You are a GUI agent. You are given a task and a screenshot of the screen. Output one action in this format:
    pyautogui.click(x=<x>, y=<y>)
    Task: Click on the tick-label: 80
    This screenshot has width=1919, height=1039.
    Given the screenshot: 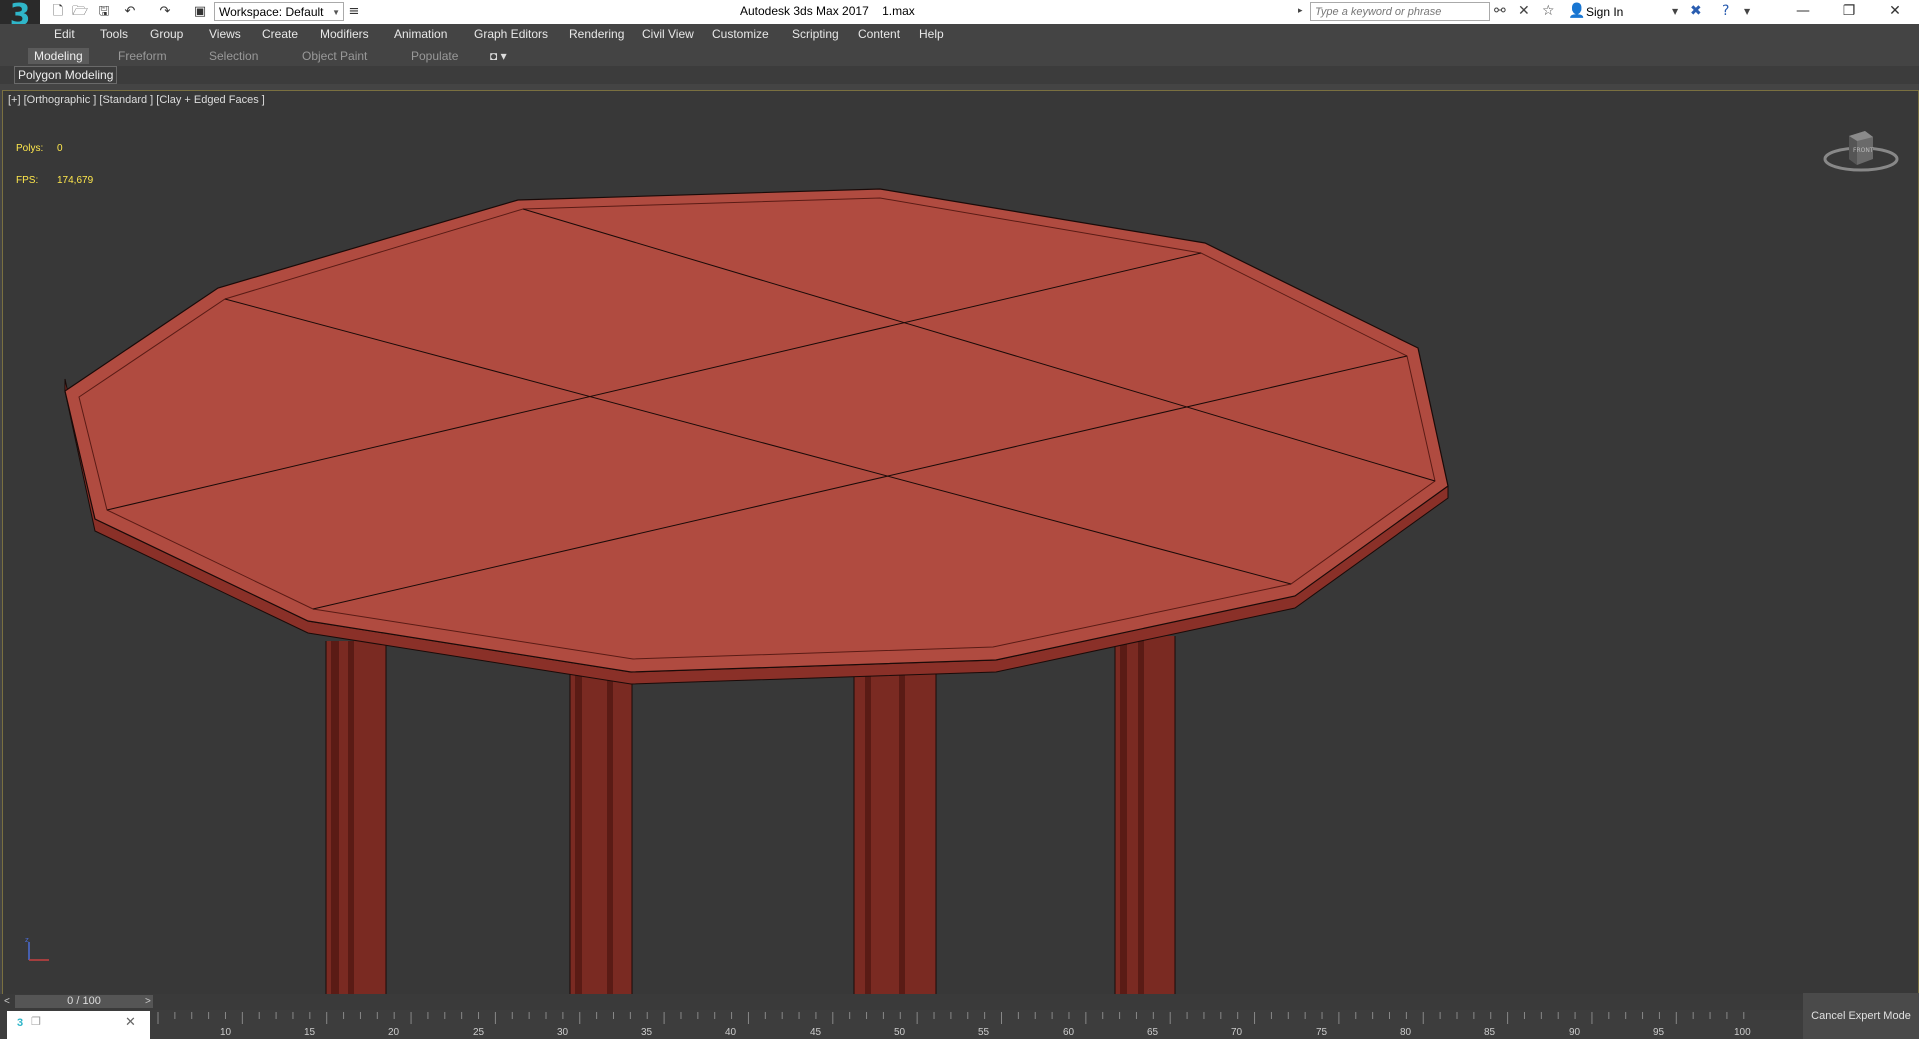 What is the action you would take?
    pyautogui.click(x=1406, y=1032)
    